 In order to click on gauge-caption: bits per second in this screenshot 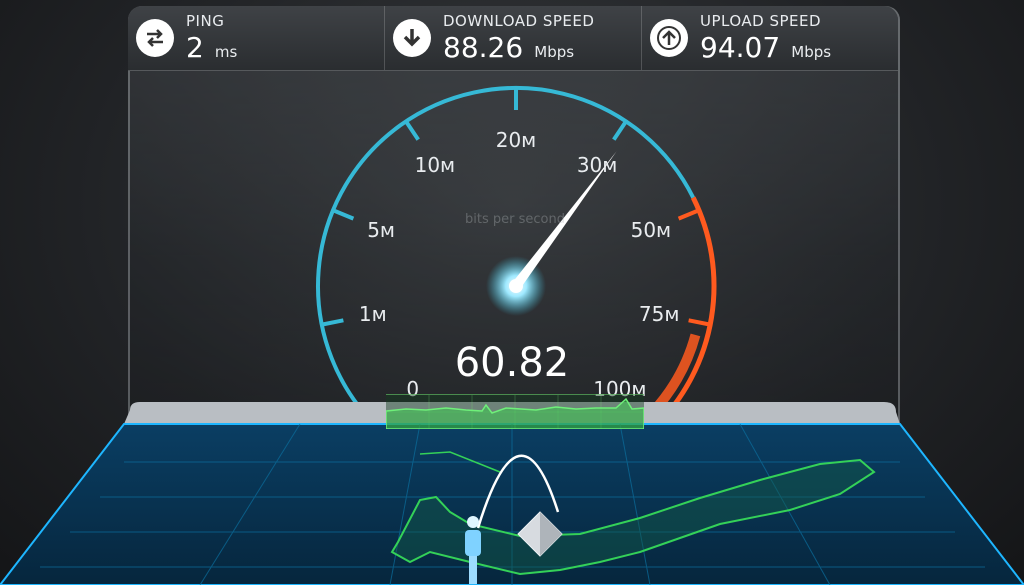, I will do `click(515, 219)`.